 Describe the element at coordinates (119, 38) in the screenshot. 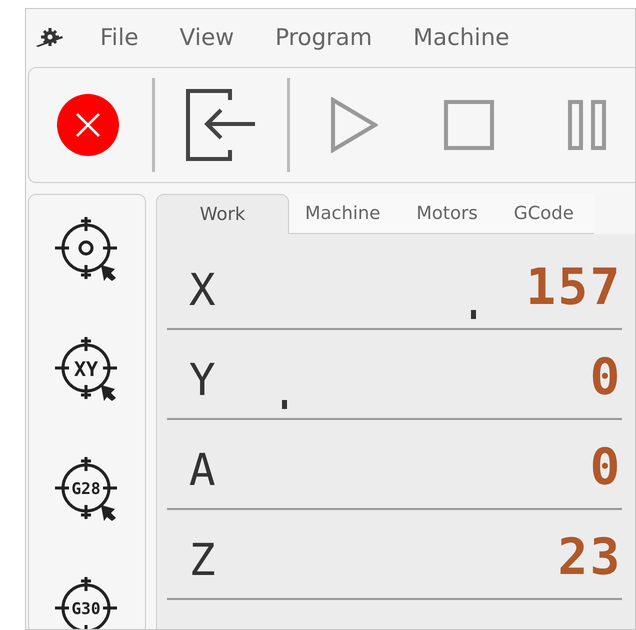

I see `menu-item: File` at that location.